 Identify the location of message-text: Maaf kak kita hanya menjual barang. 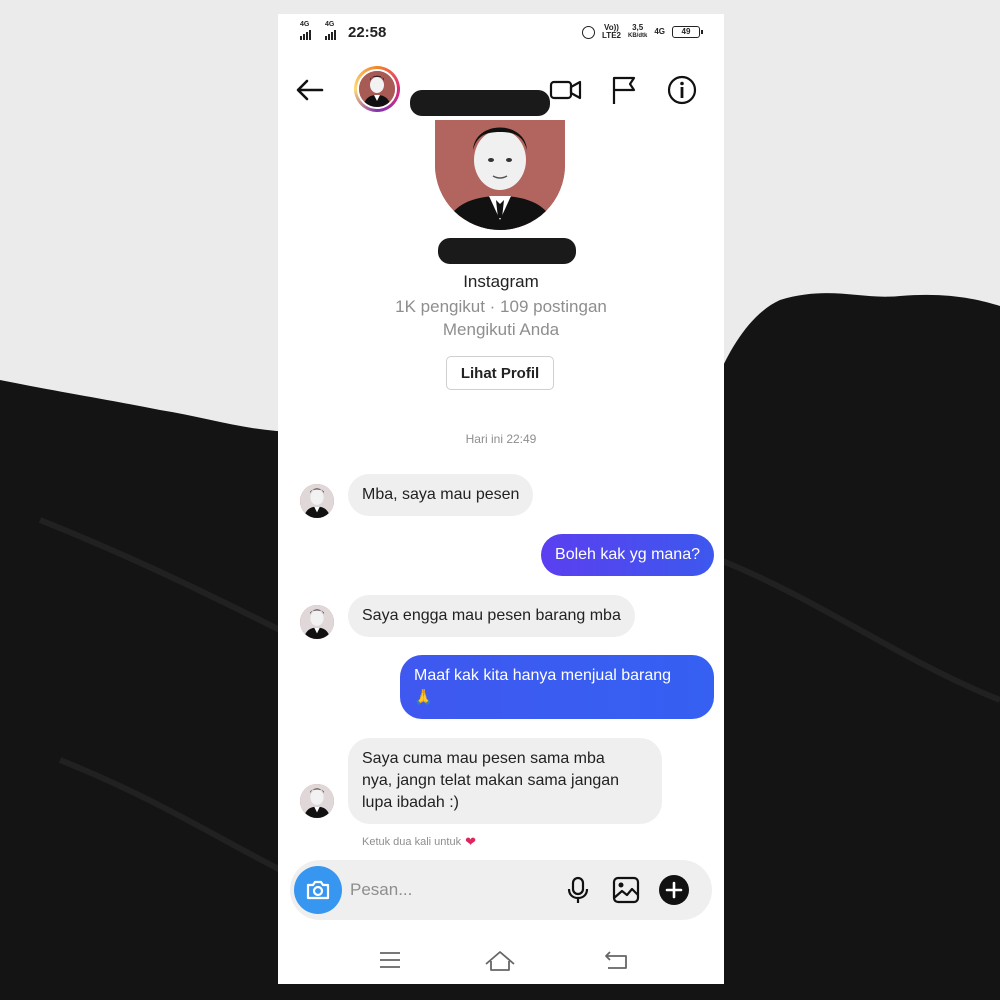
(543, 675).